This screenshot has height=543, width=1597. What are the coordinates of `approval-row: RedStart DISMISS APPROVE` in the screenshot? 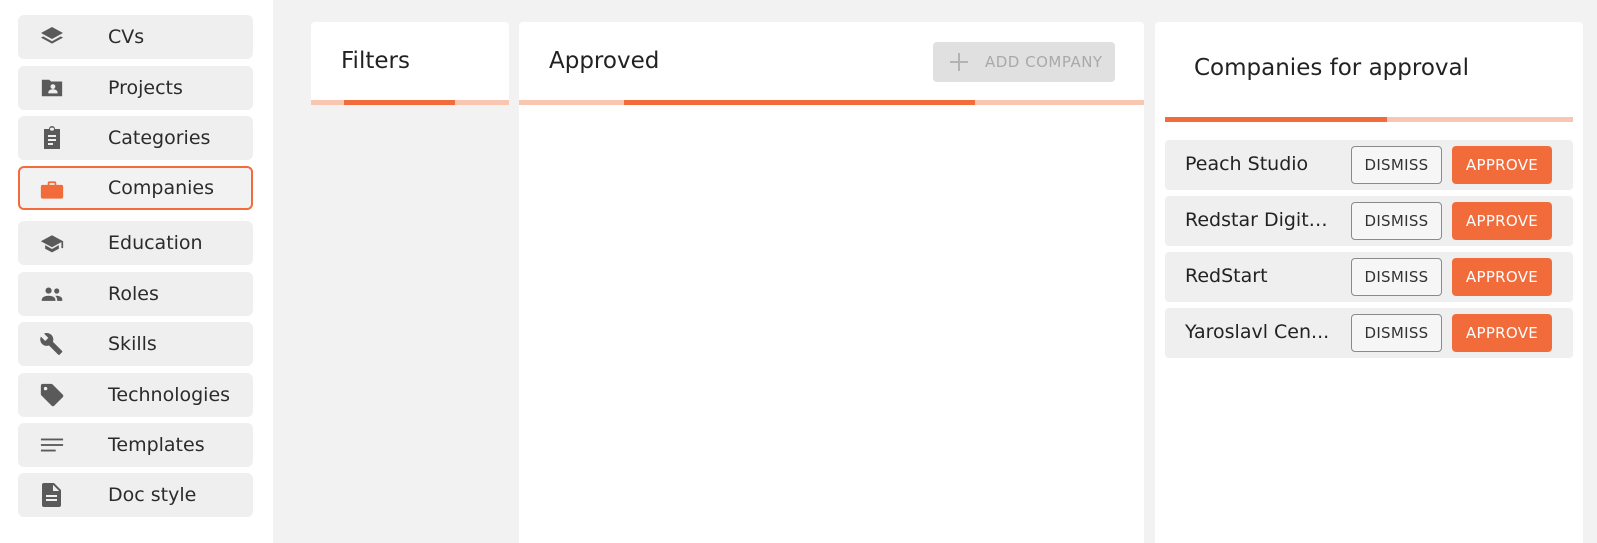 It's located at (1369, 277).